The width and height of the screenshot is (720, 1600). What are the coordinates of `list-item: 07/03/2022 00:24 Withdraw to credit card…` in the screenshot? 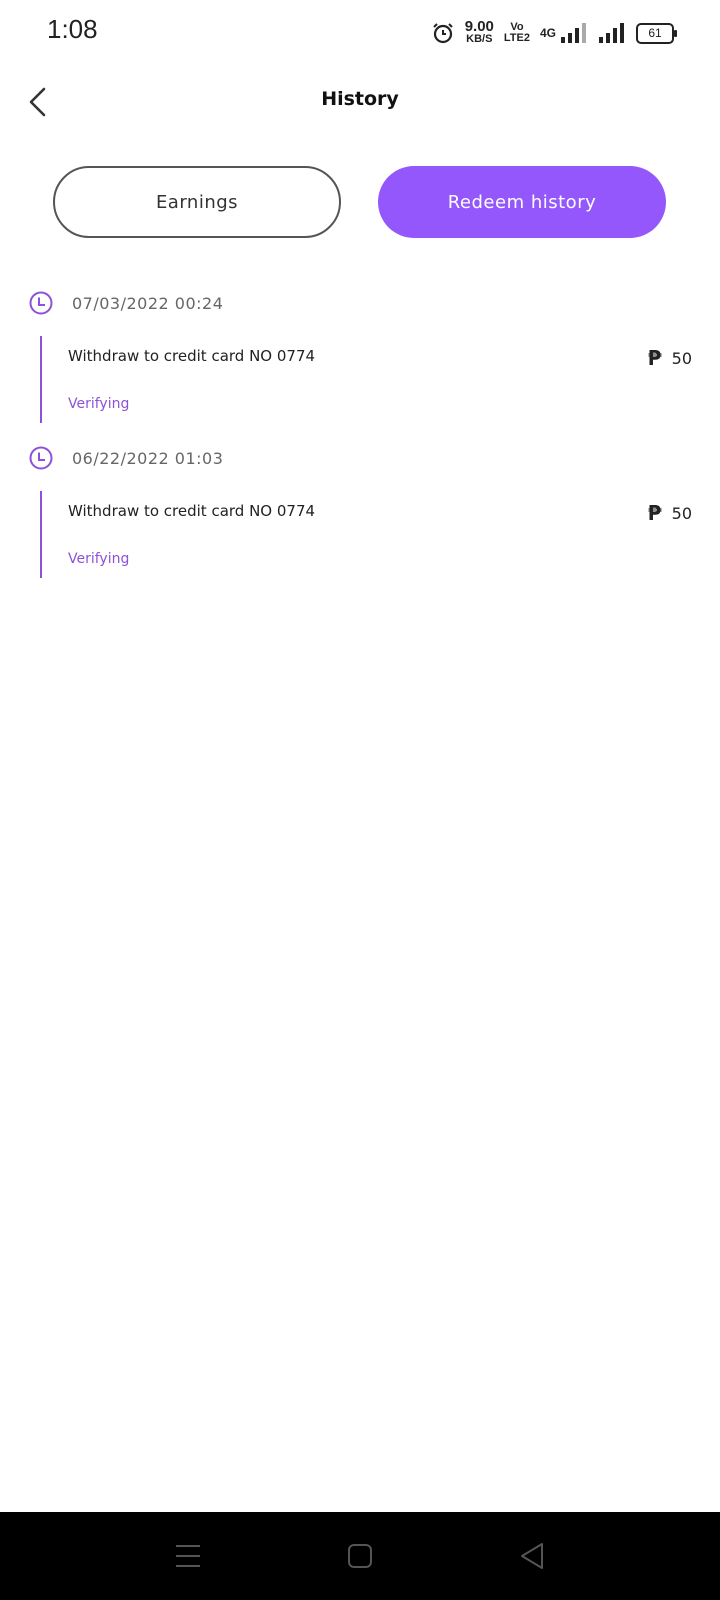 It's located at (360, 361).